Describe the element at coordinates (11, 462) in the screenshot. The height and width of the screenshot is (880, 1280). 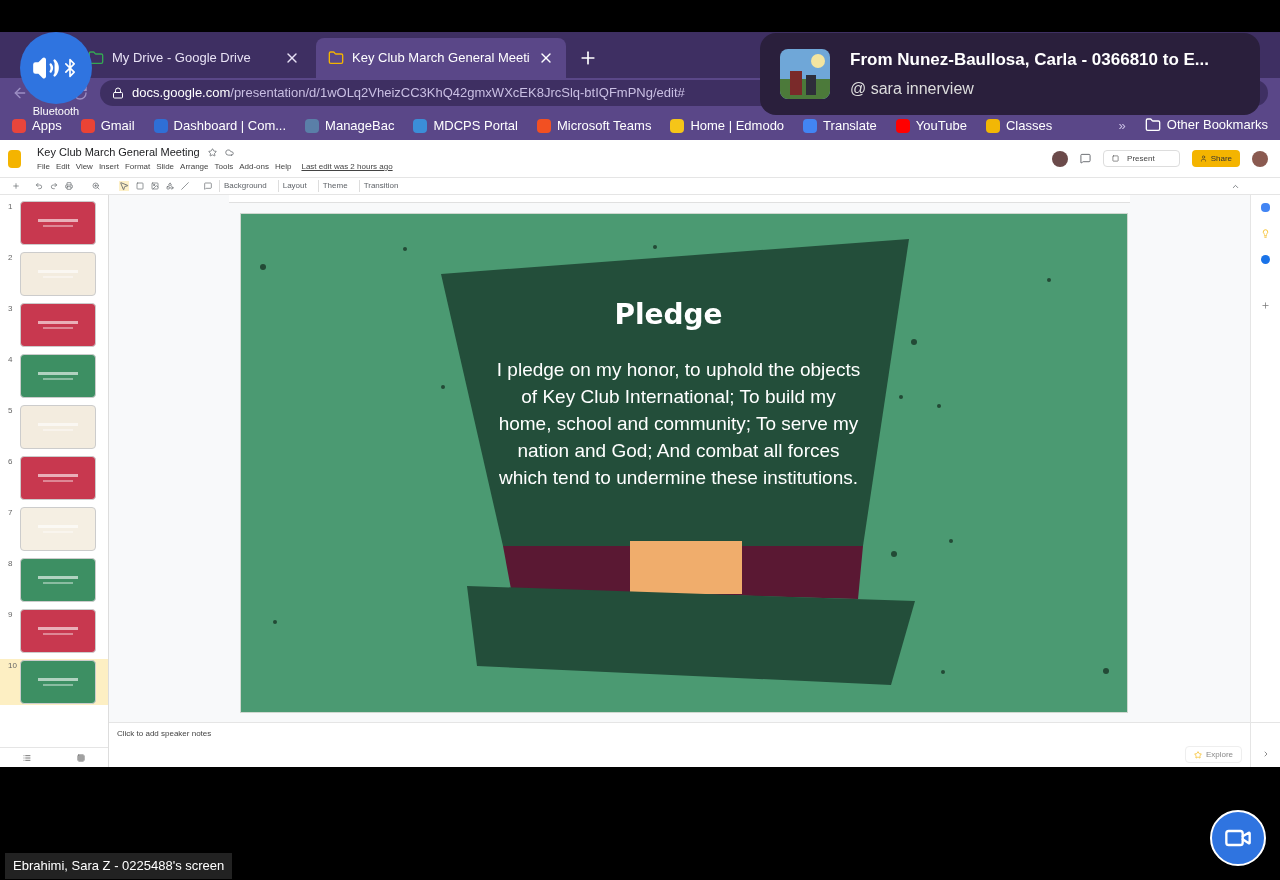
I see `slide-number: 6` at that location.